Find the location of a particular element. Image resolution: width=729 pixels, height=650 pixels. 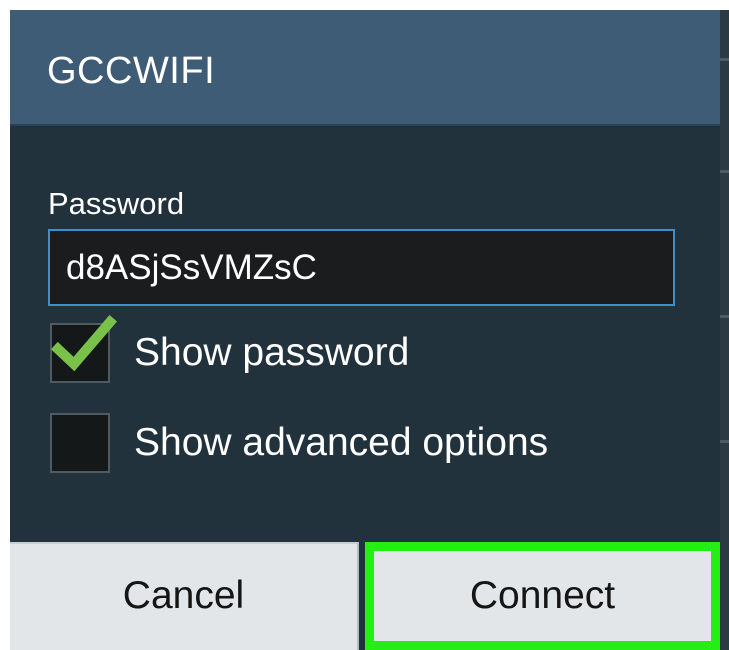

show-advanced-options-option: Show advanced options is located at coordinates (365, 443).